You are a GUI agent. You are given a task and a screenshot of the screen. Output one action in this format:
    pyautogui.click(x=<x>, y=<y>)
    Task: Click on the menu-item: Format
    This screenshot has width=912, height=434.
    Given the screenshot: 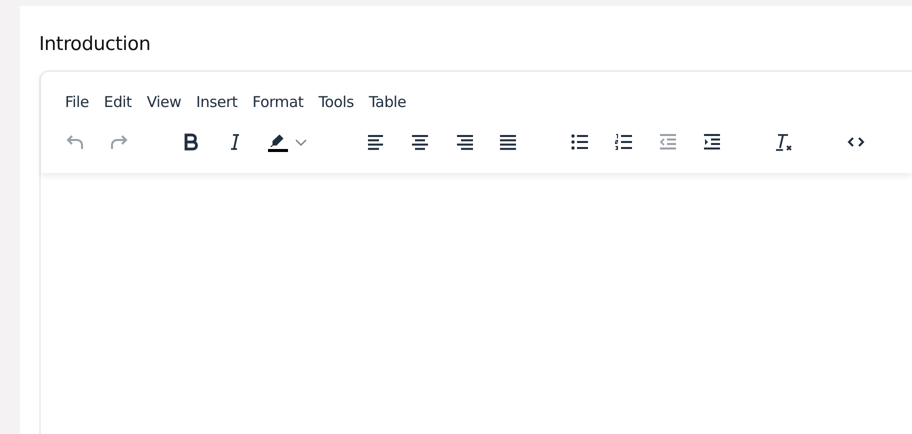 What is the action you would take?
    pyautogui.click(x=277, y=102)
    